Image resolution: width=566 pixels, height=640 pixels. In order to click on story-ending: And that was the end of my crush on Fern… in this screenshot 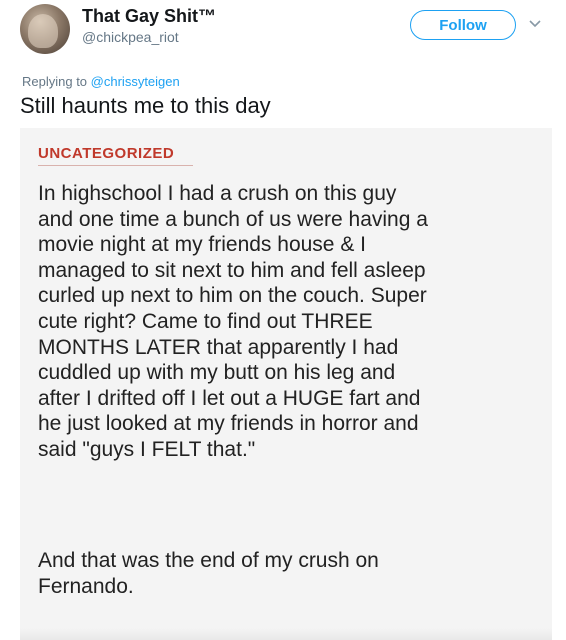, I will do `click(288, 573)`.